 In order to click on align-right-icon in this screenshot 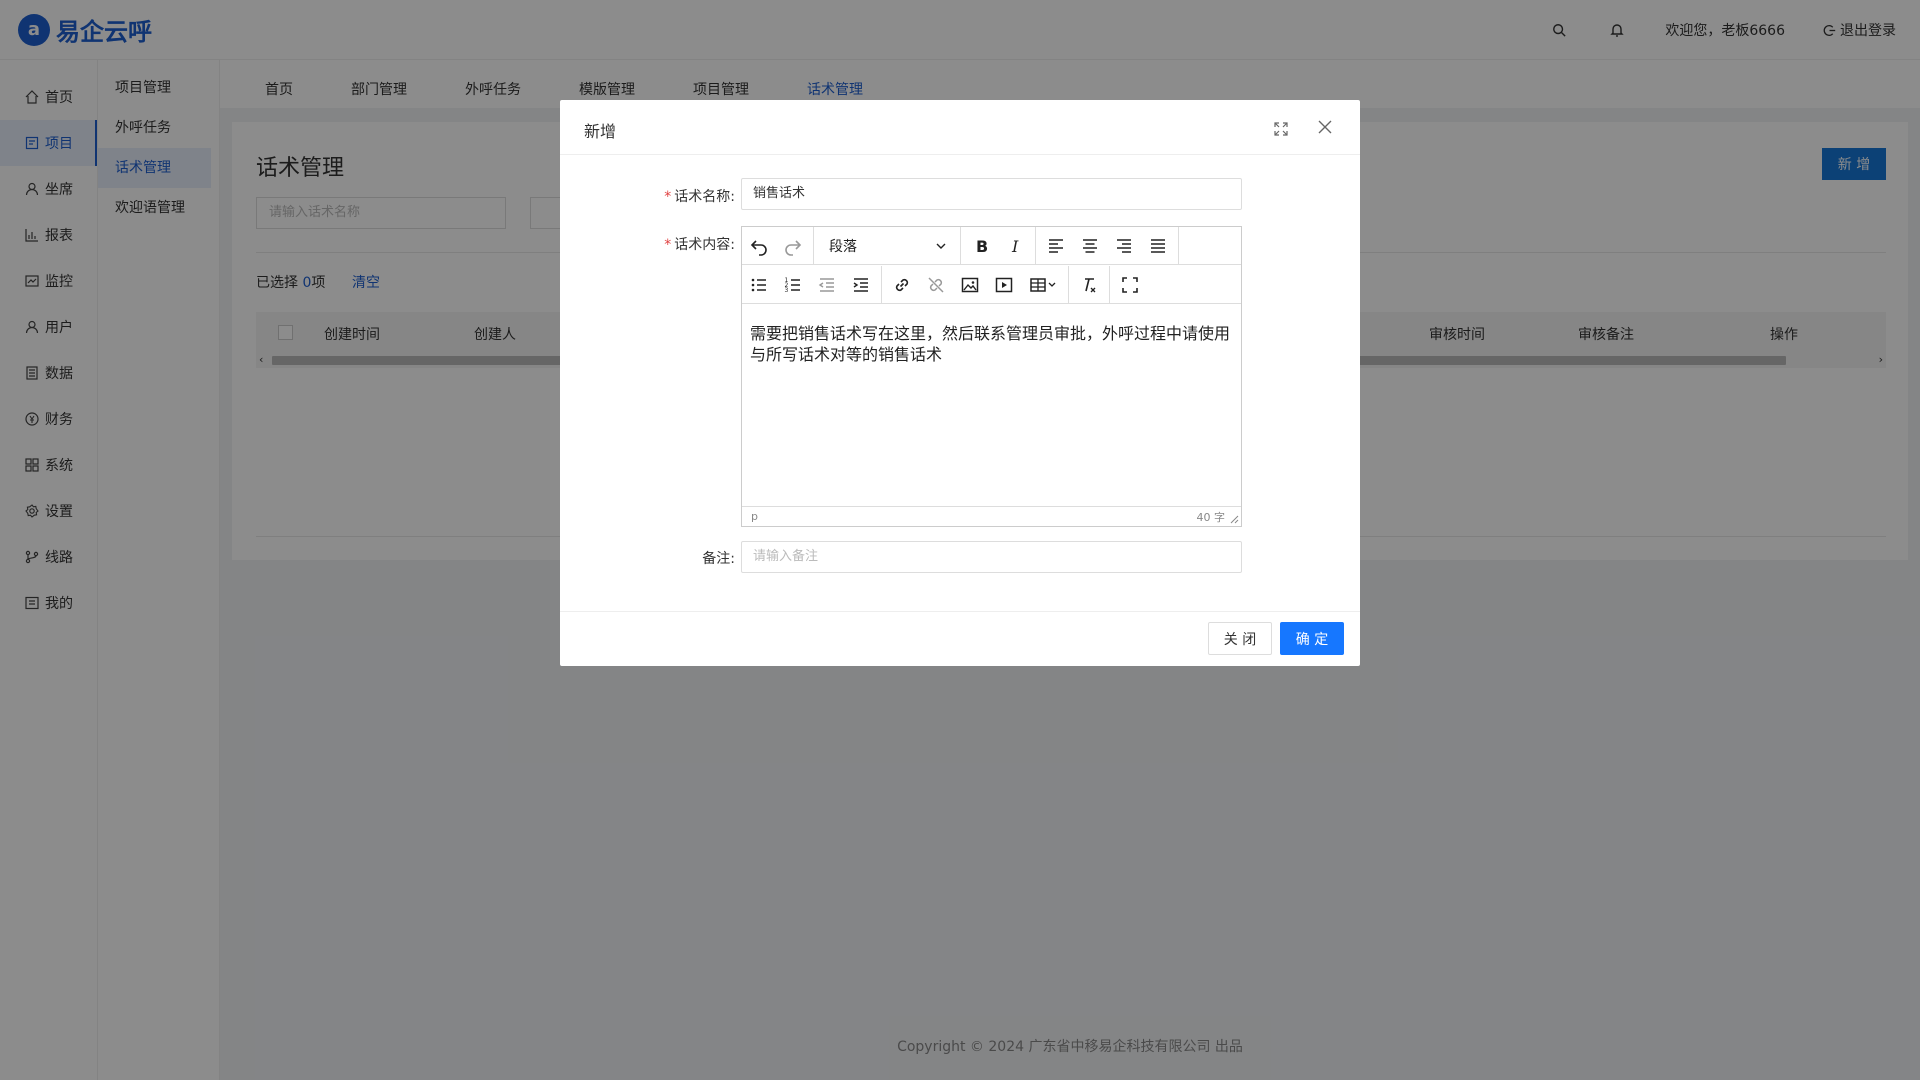, I will do `click(1124, 246)`.